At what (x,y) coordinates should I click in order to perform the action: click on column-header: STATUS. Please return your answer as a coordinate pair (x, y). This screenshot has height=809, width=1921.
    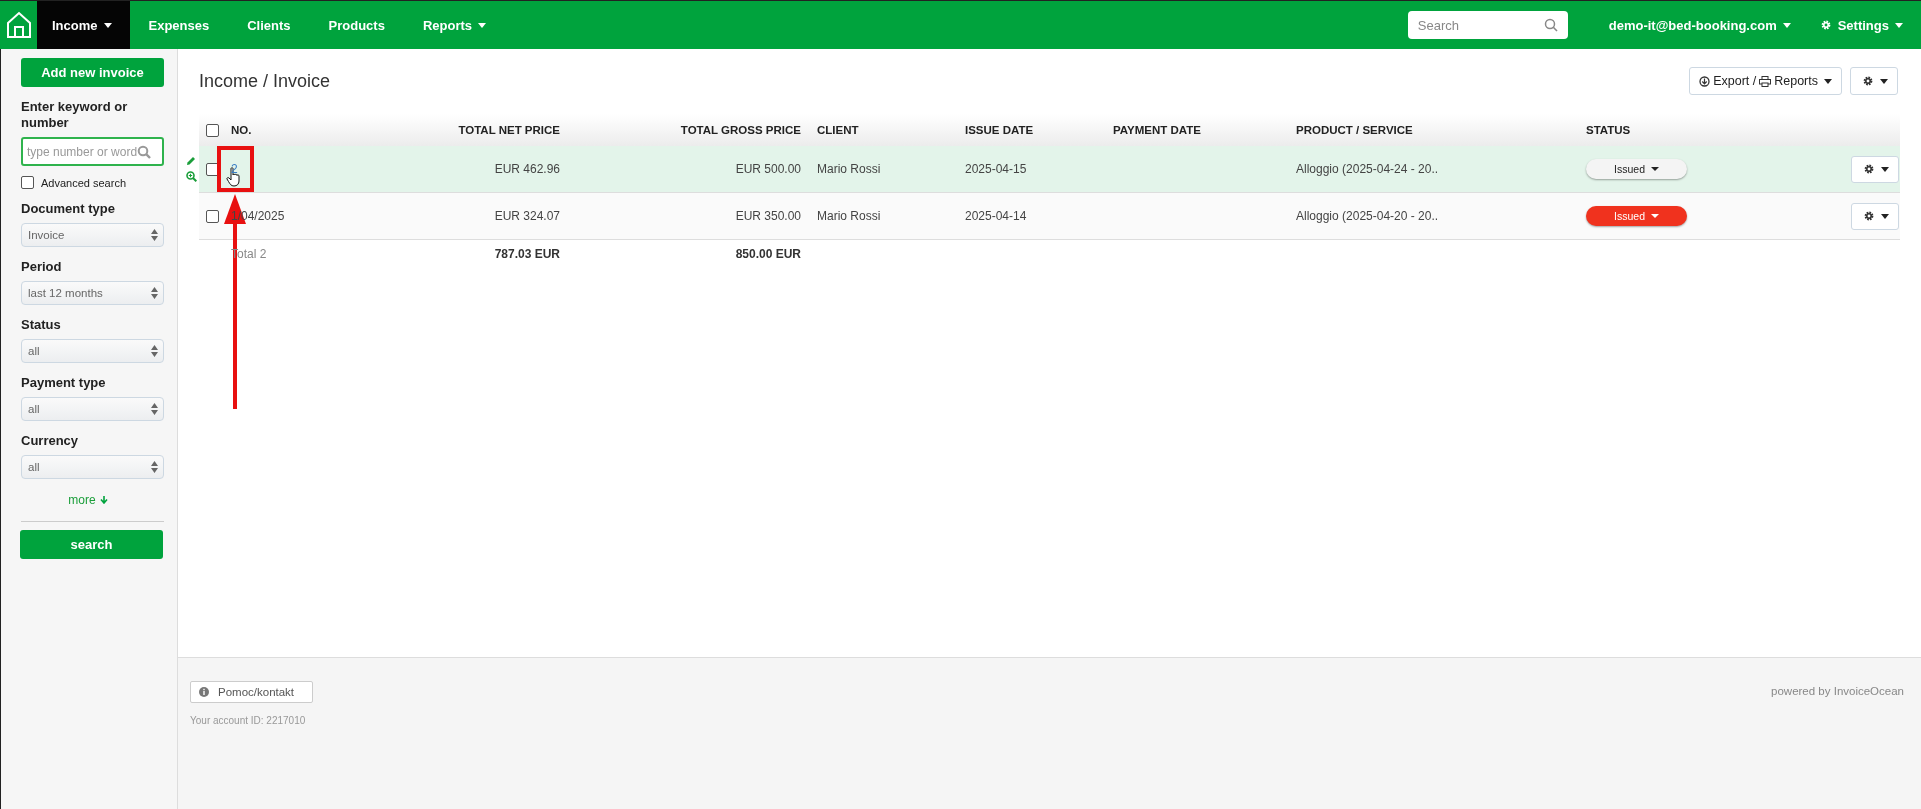
    Looking at the image, I should click on (1608, 130).